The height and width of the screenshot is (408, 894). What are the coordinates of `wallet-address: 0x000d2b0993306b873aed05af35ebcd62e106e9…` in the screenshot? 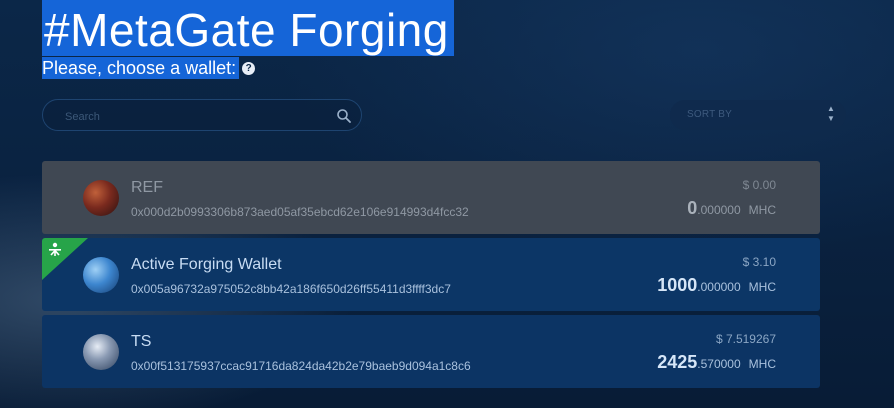 It's located at (300, 212).